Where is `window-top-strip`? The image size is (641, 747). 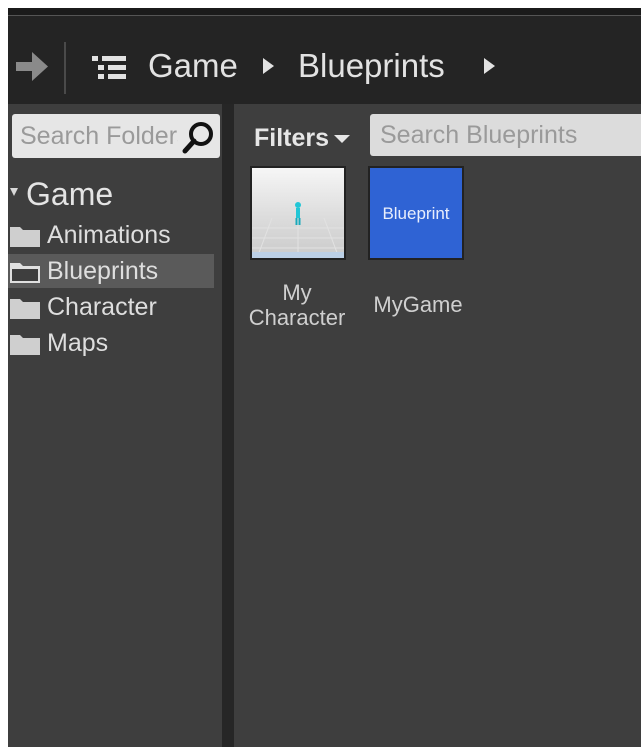
window-top-strip is located at coordinates (324, 12).